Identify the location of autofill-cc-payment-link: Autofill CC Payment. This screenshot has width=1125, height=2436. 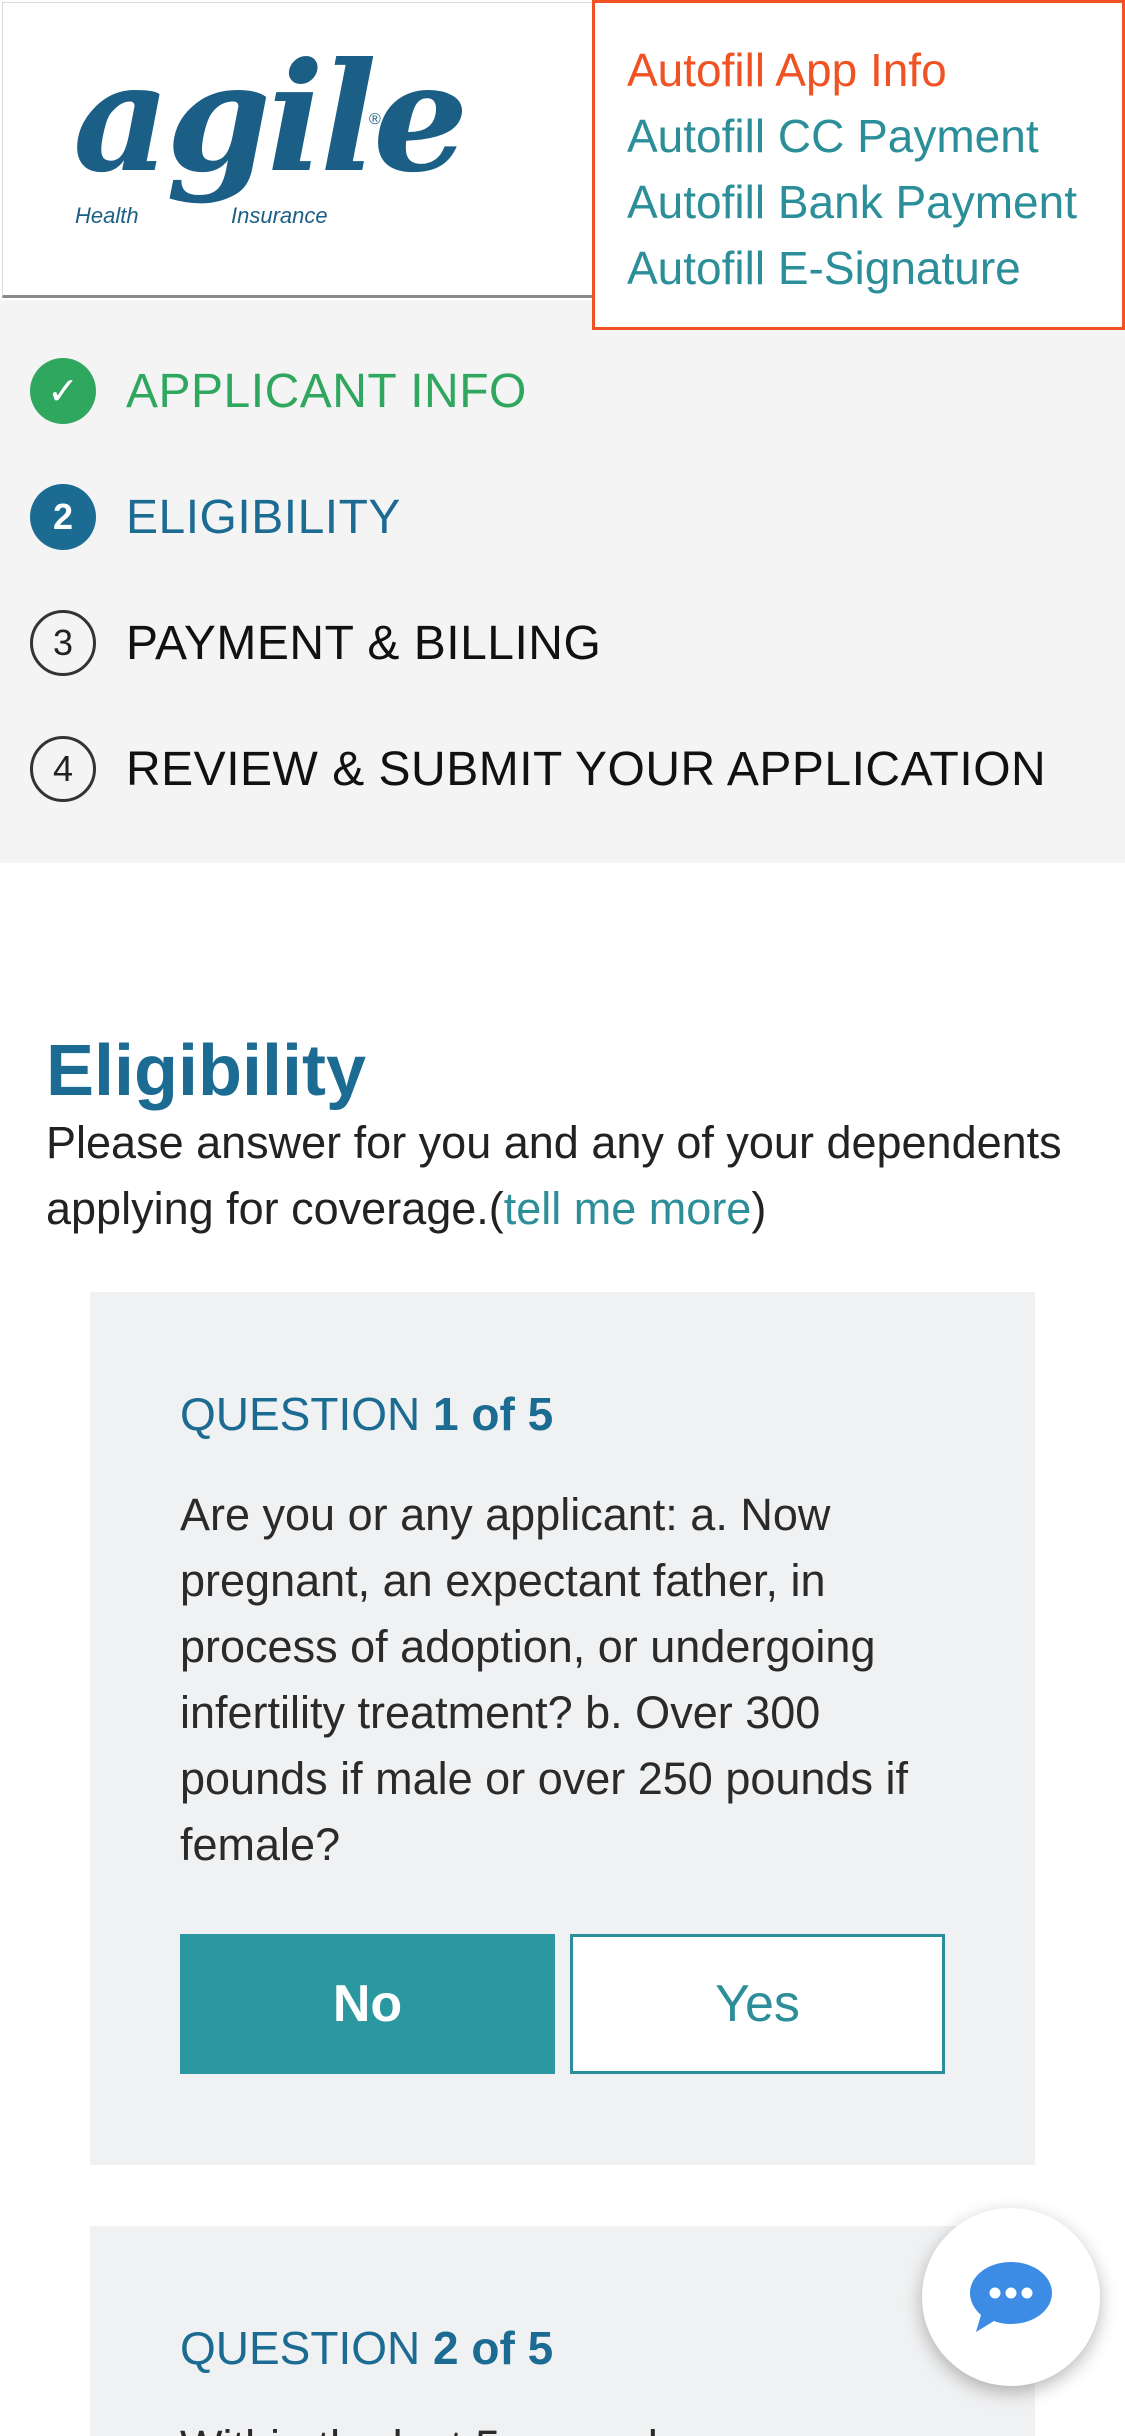
(874, 136).